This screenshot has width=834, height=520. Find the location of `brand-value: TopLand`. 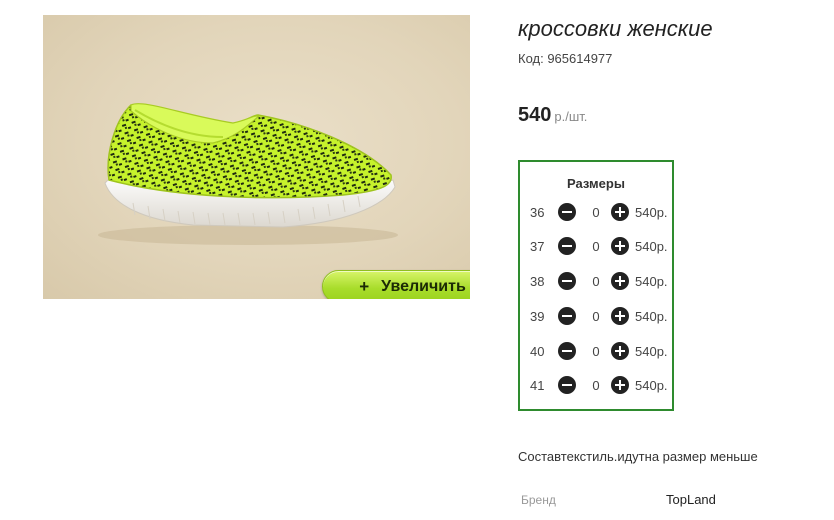

brand-value: TopLand is located at coordinates (691, 499).